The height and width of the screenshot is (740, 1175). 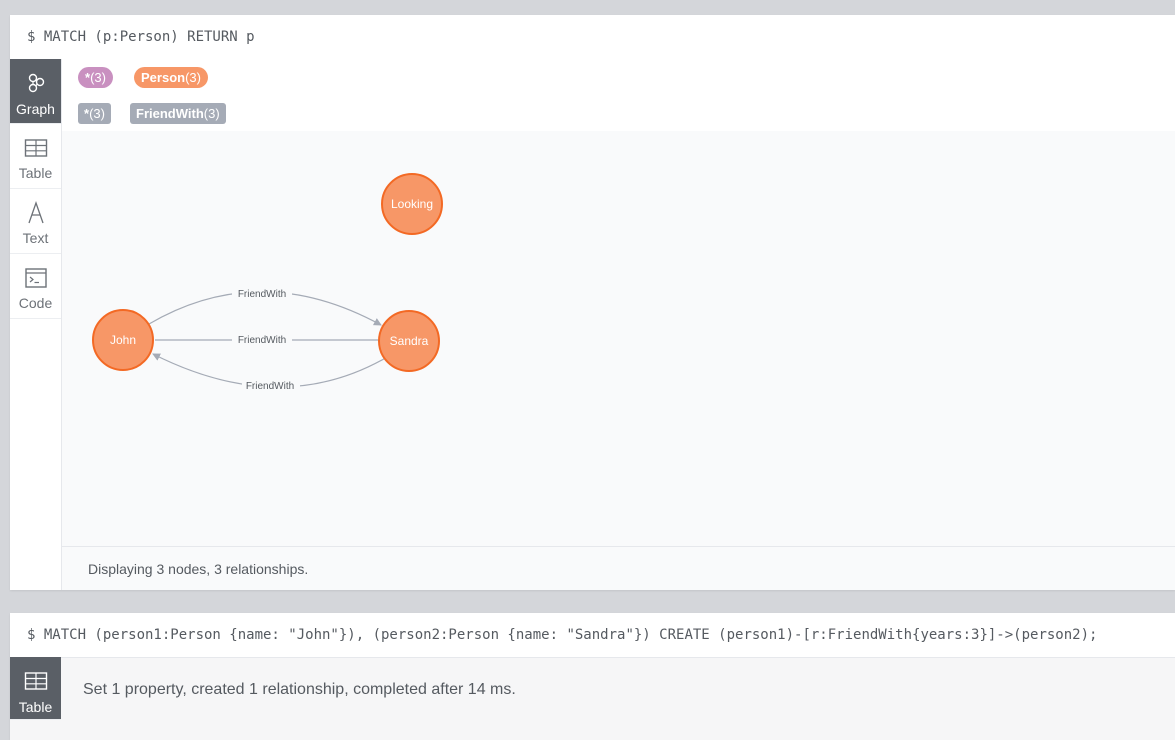 I want to click on graph-node-looking: Looking, so click(x=412, y=204).